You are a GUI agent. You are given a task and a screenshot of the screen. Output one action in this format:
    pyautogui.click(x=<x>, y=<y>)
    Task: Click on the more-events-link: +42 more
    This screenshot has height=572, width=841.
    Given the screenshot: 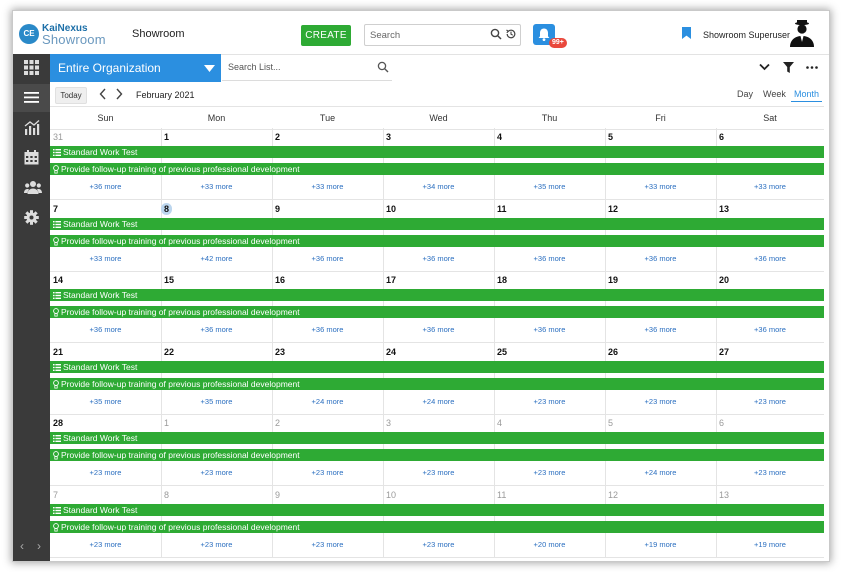 What is the action you would take?
    pyautogui.click(x=216, y=258)
    